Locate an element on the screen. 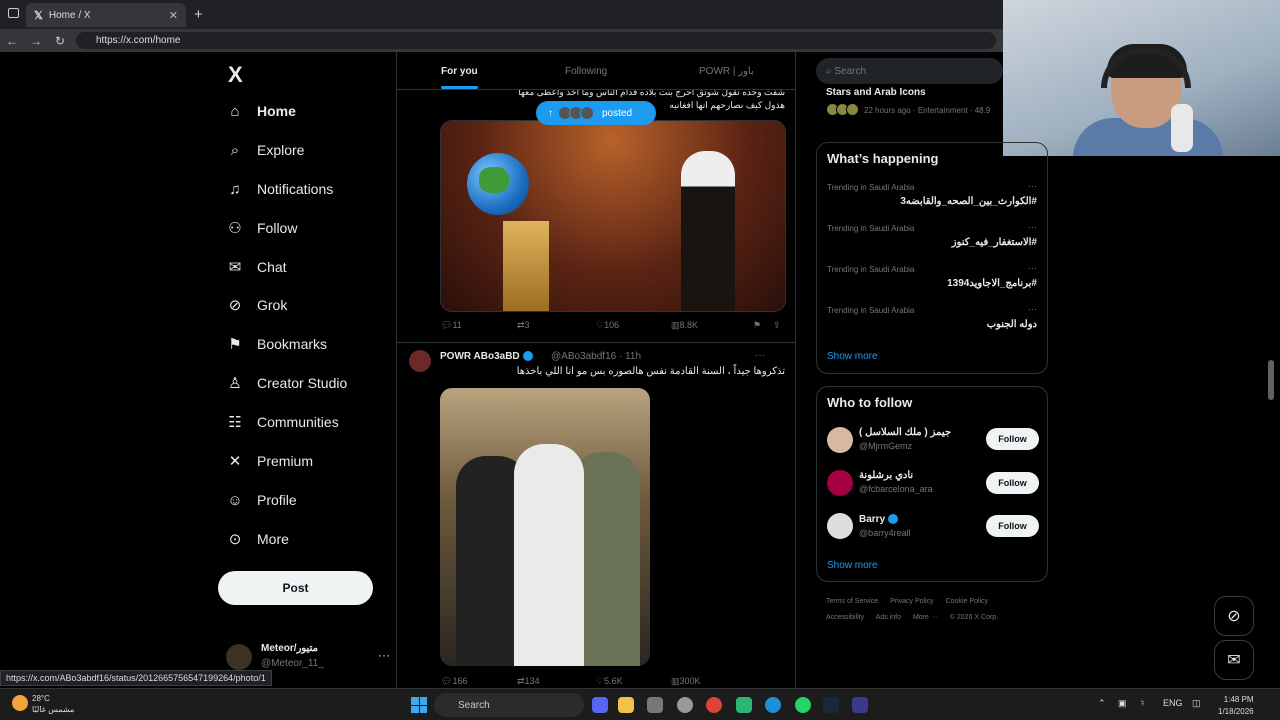  like-button: ♡ 5.6K is located at coordinates (609, 681).